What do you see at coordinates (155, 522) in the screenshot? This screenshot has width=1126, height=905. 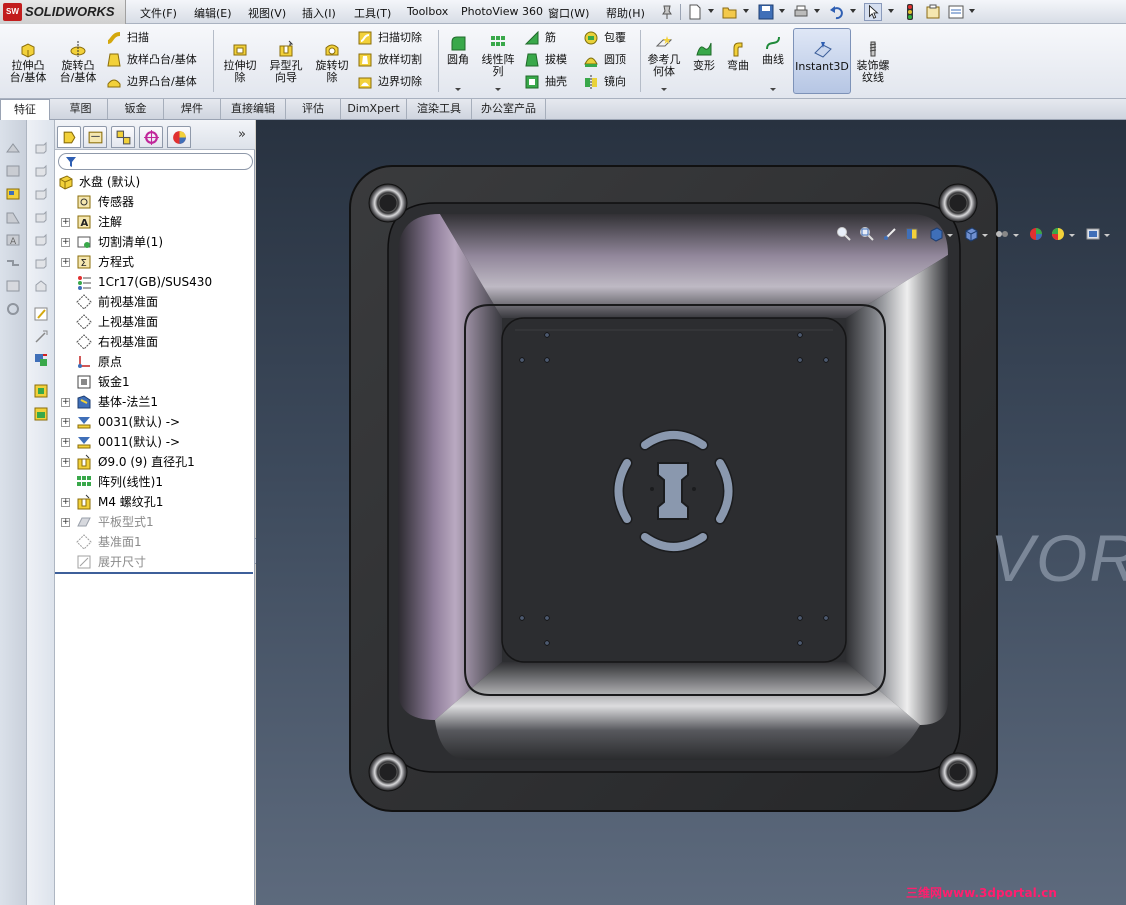 I see `tree-item-flat-pattern: + 平板型式1` at bounding box center [155, 522].